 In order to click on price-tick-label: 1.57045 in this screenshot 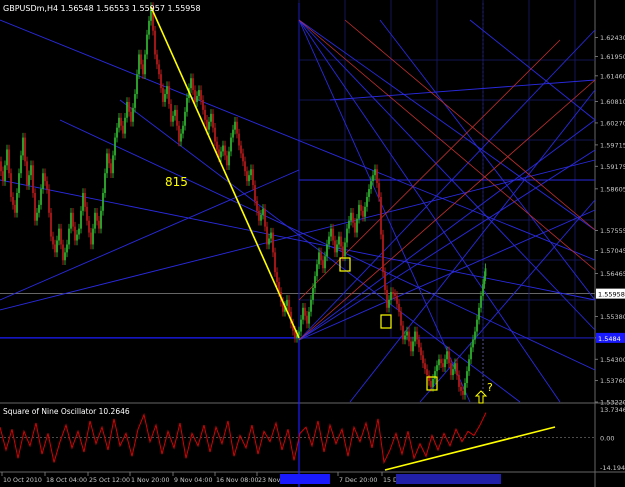, I will do `click(612, 251)`.